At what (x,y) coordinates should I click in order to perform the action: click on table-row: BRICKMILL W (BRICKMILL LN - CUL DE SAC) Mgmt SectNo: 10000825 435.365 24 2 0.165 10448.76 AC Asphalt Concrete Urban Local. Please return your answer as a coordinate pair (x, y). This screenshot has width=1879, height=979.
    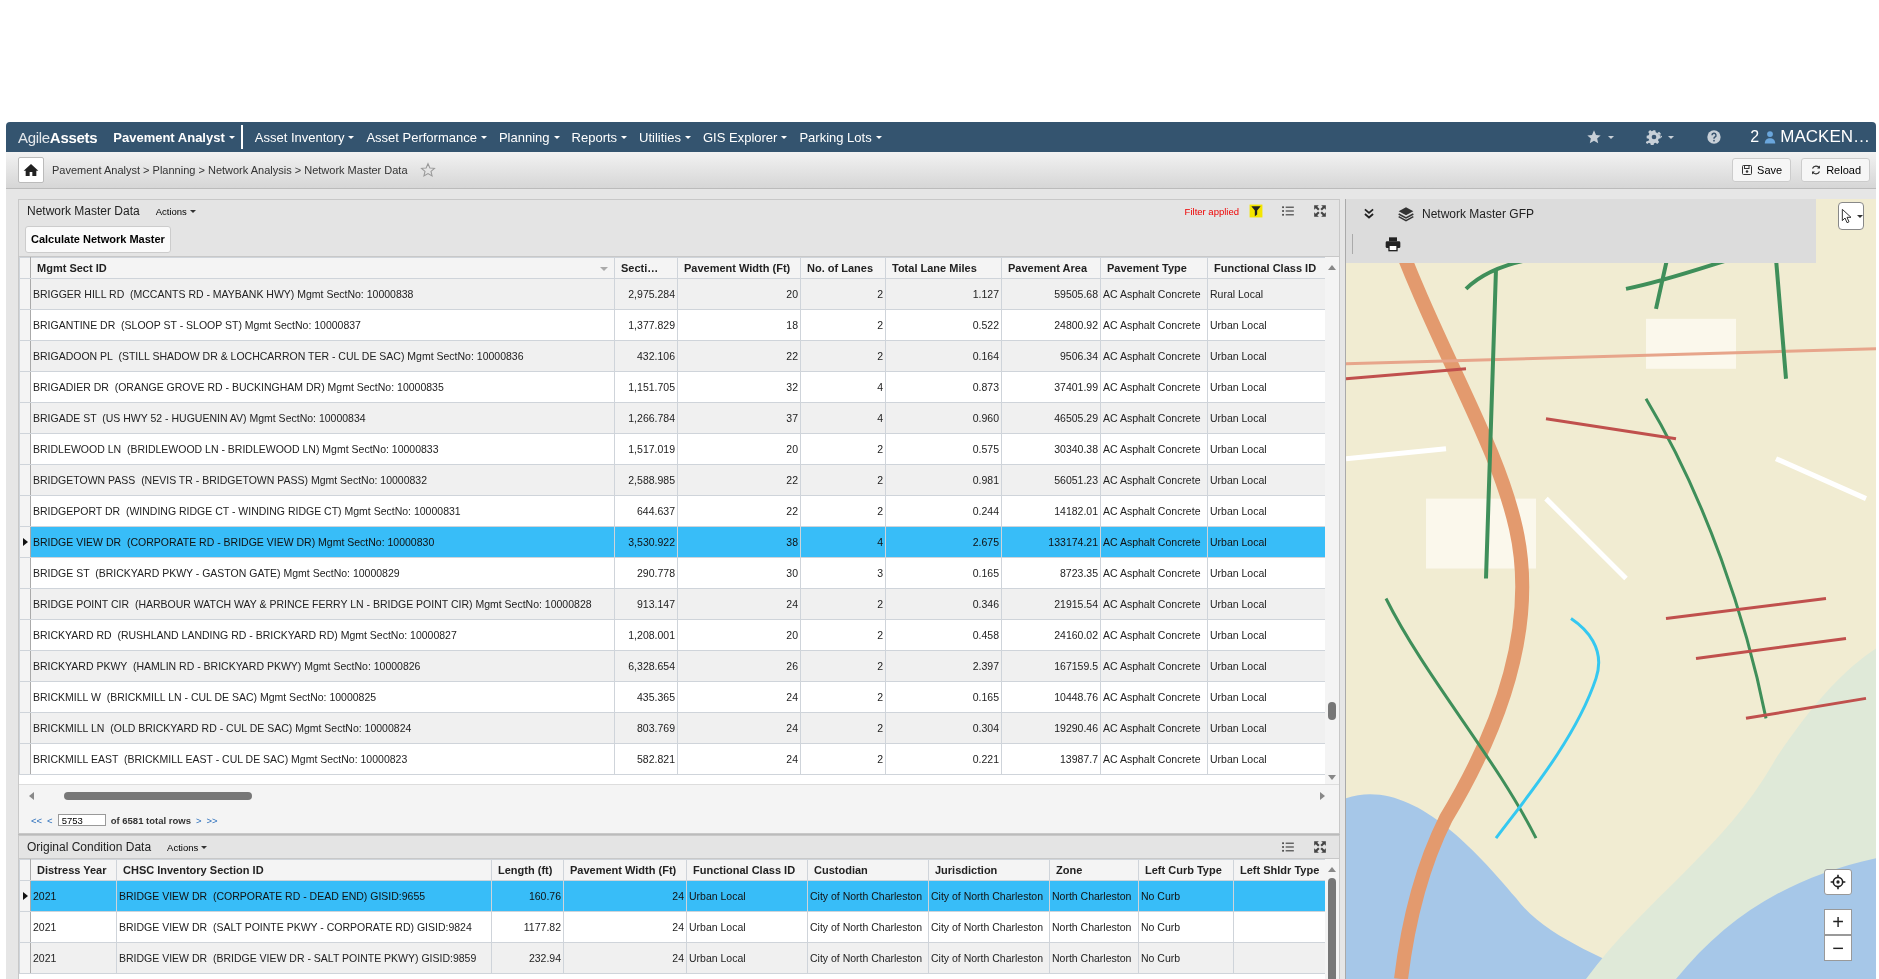
    Looking at the image, I should click on (672, 697).